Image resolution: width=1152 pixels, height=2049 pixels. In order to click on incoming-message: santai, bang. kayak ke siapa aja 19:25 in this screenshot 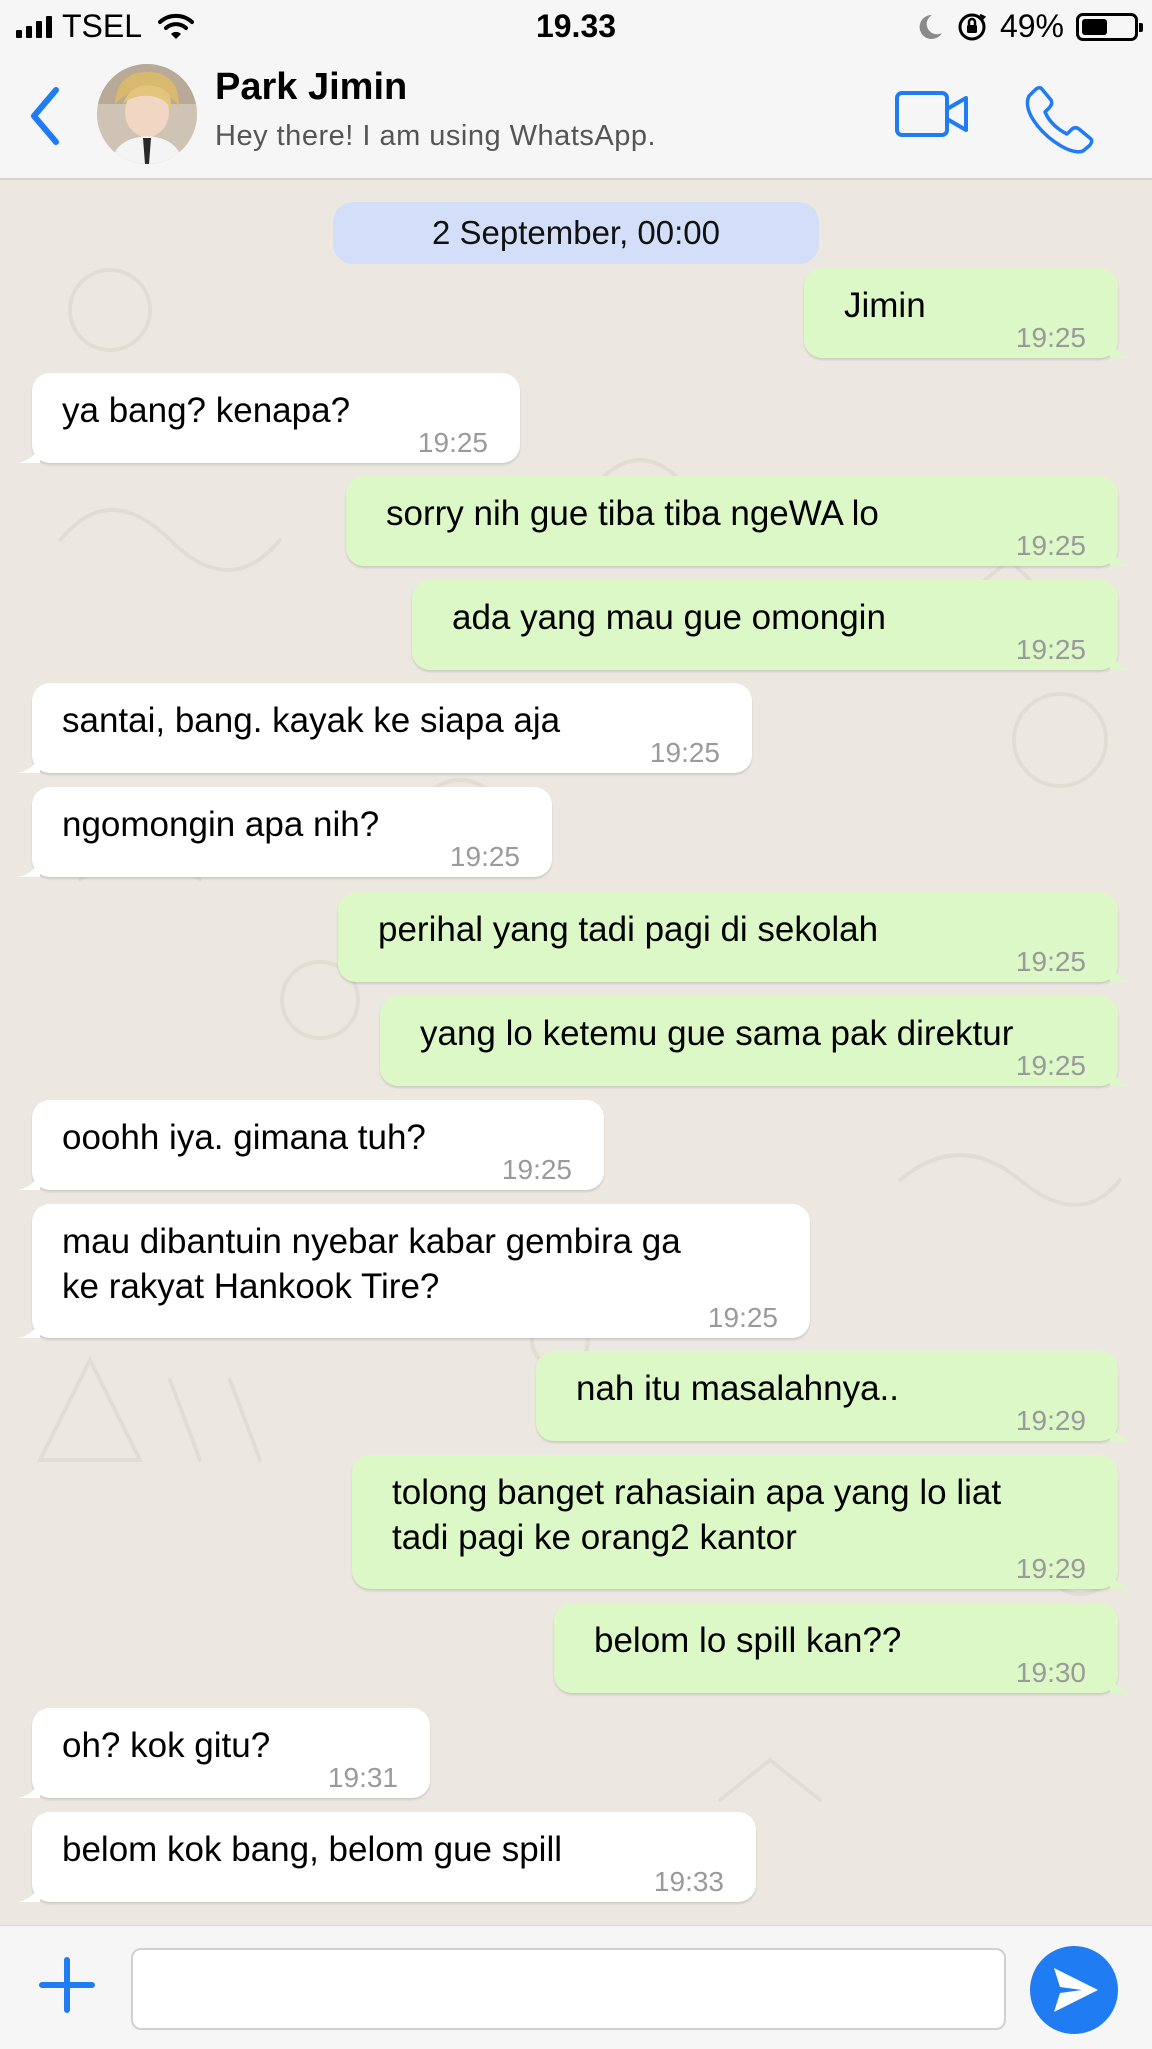, I will do `click(385, 728)`.